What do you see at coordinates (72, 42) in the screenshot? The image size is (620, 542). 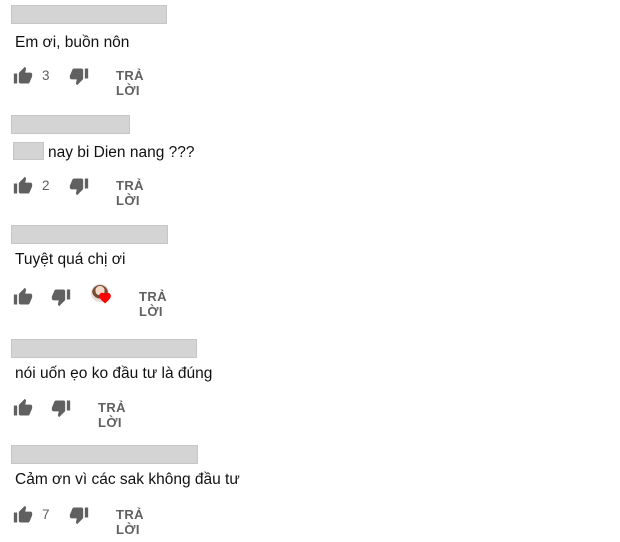 I see `comment-text: Em ơi, buồn nôn` at bounding box center [72, 42].